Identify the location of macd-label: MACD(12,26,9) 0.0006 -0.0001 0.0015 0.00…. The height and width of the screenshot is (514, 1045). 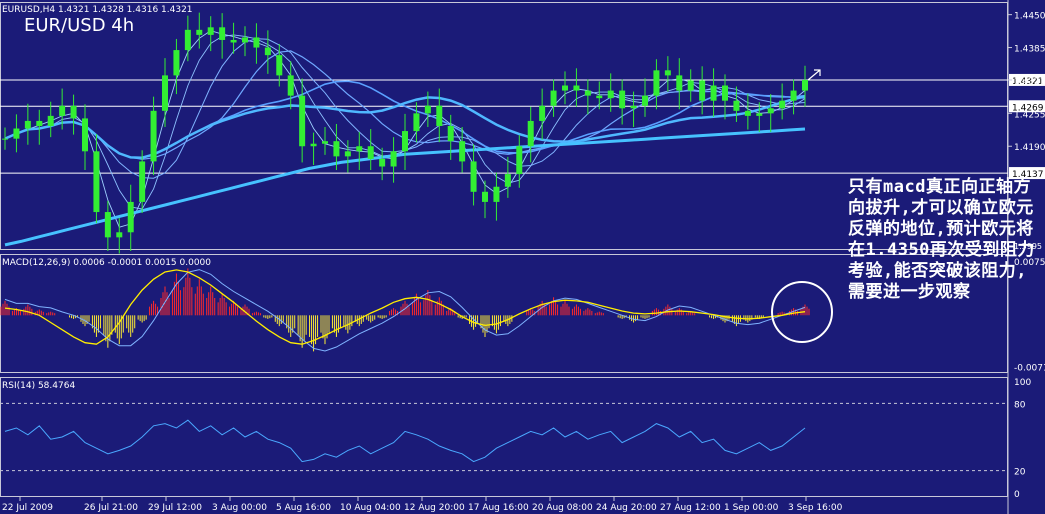
(106, 263).